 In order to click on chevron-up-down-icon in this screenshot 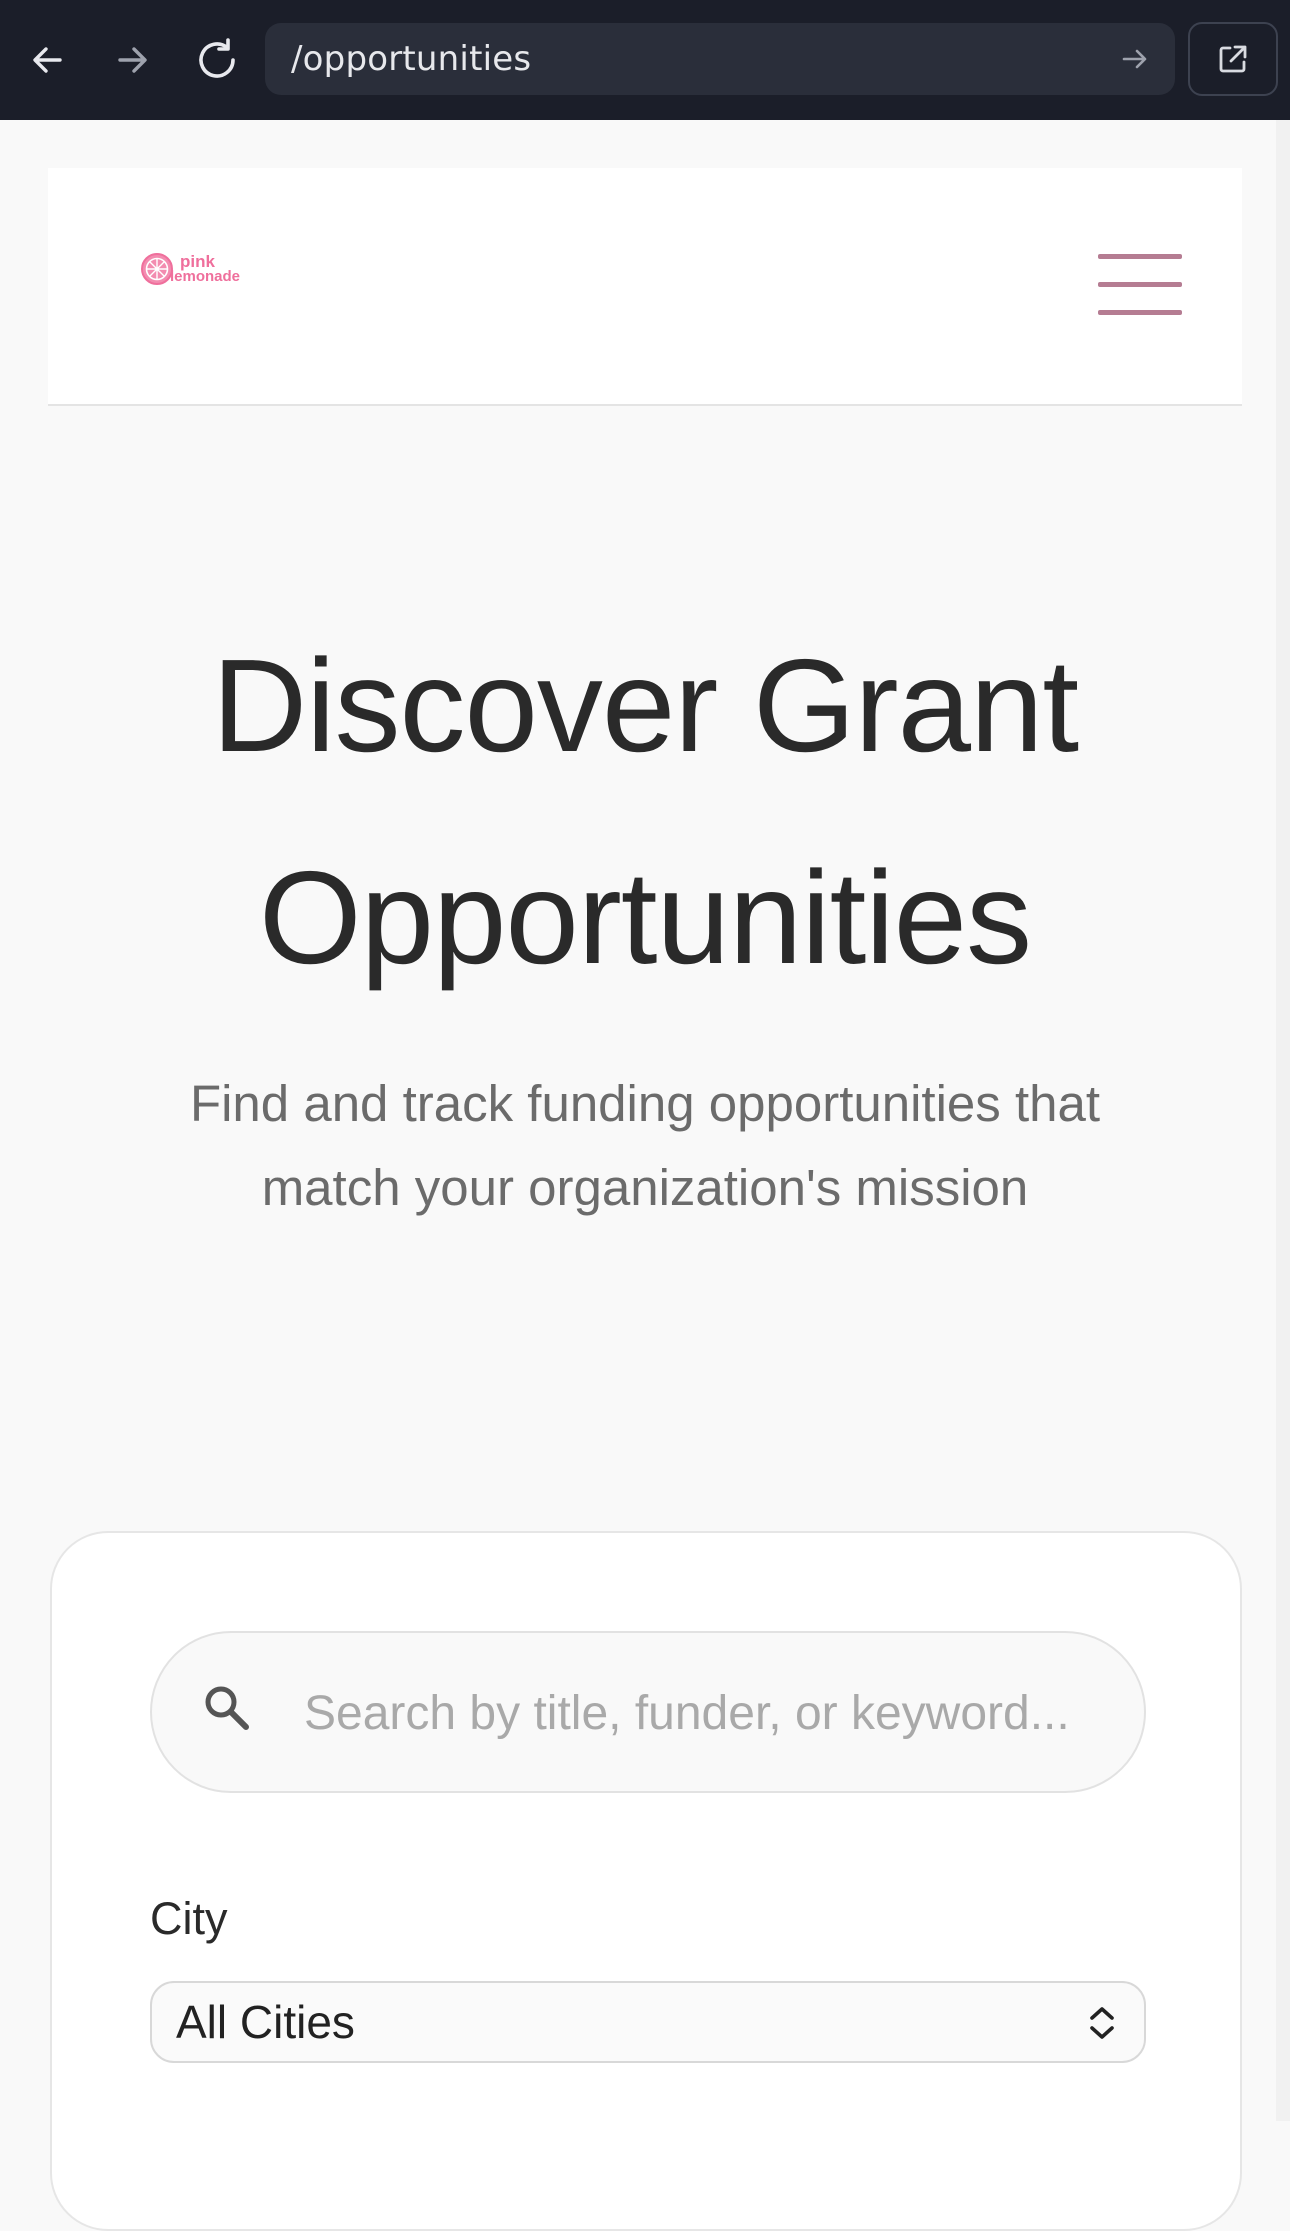, I will do `click(1102, 2023)`.